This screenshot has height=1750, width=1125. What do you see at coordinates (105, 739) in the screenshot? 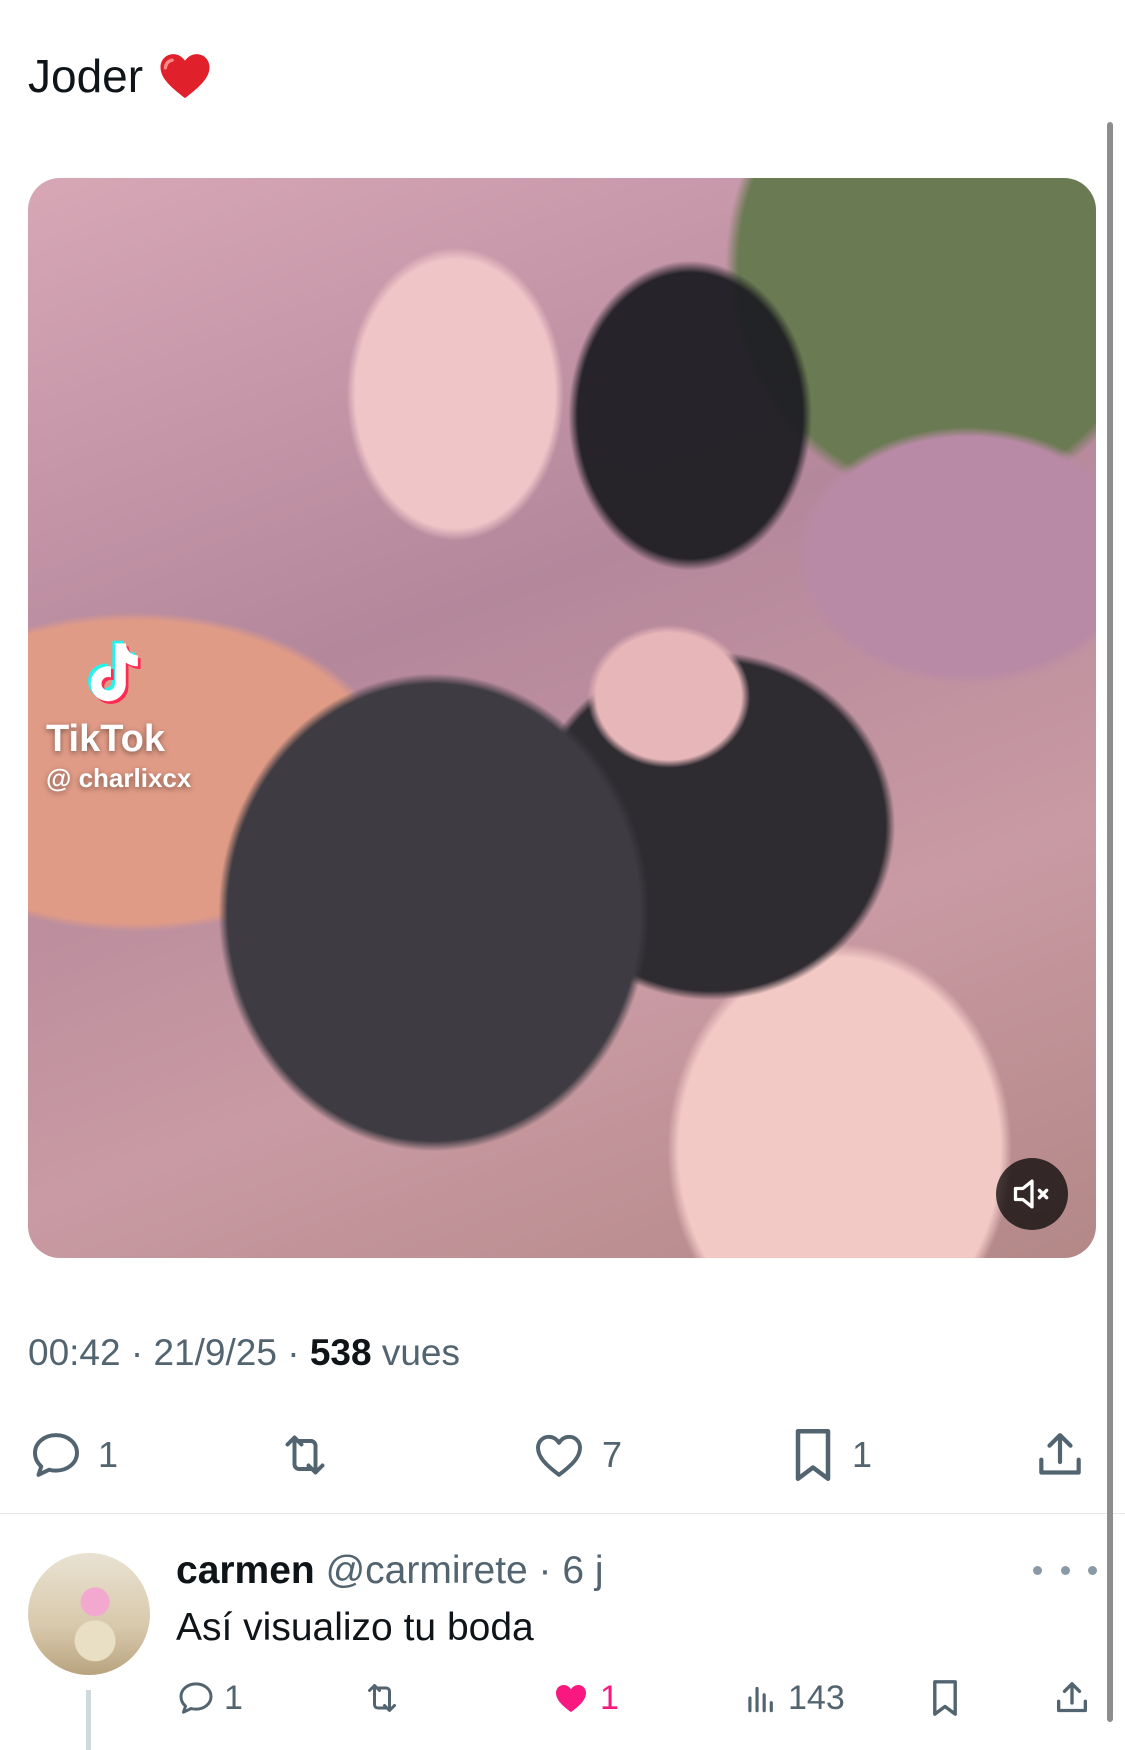
I see `tiktok-brand-label: TikTok` at bounding box center [105, 739].